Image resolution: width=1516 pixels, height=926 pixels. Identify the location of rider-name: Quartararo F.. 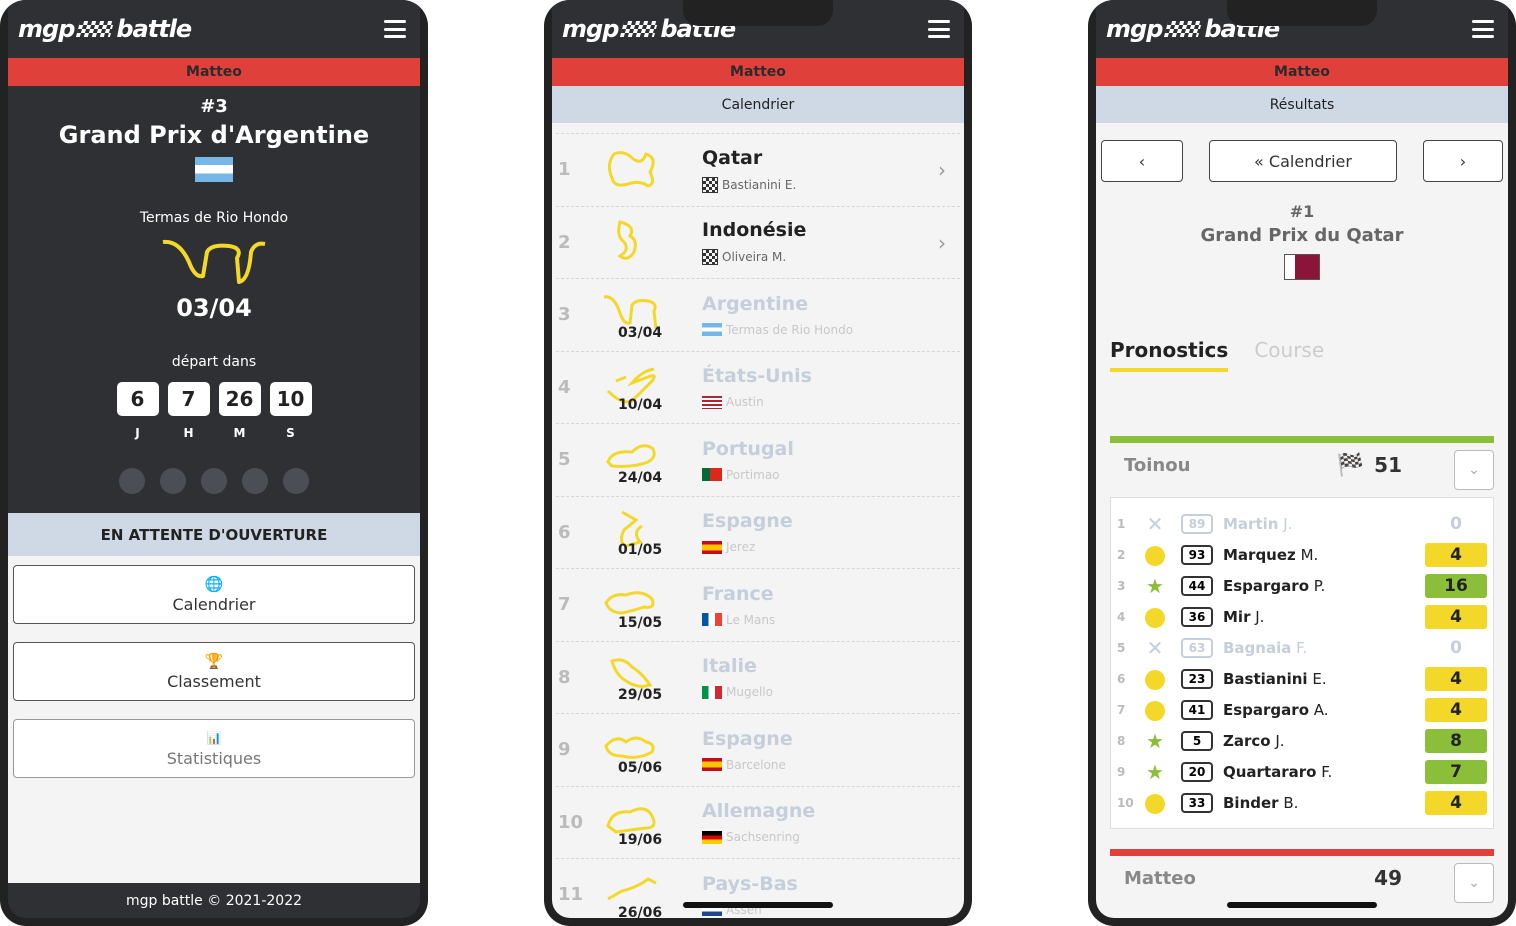
(1324, 772).